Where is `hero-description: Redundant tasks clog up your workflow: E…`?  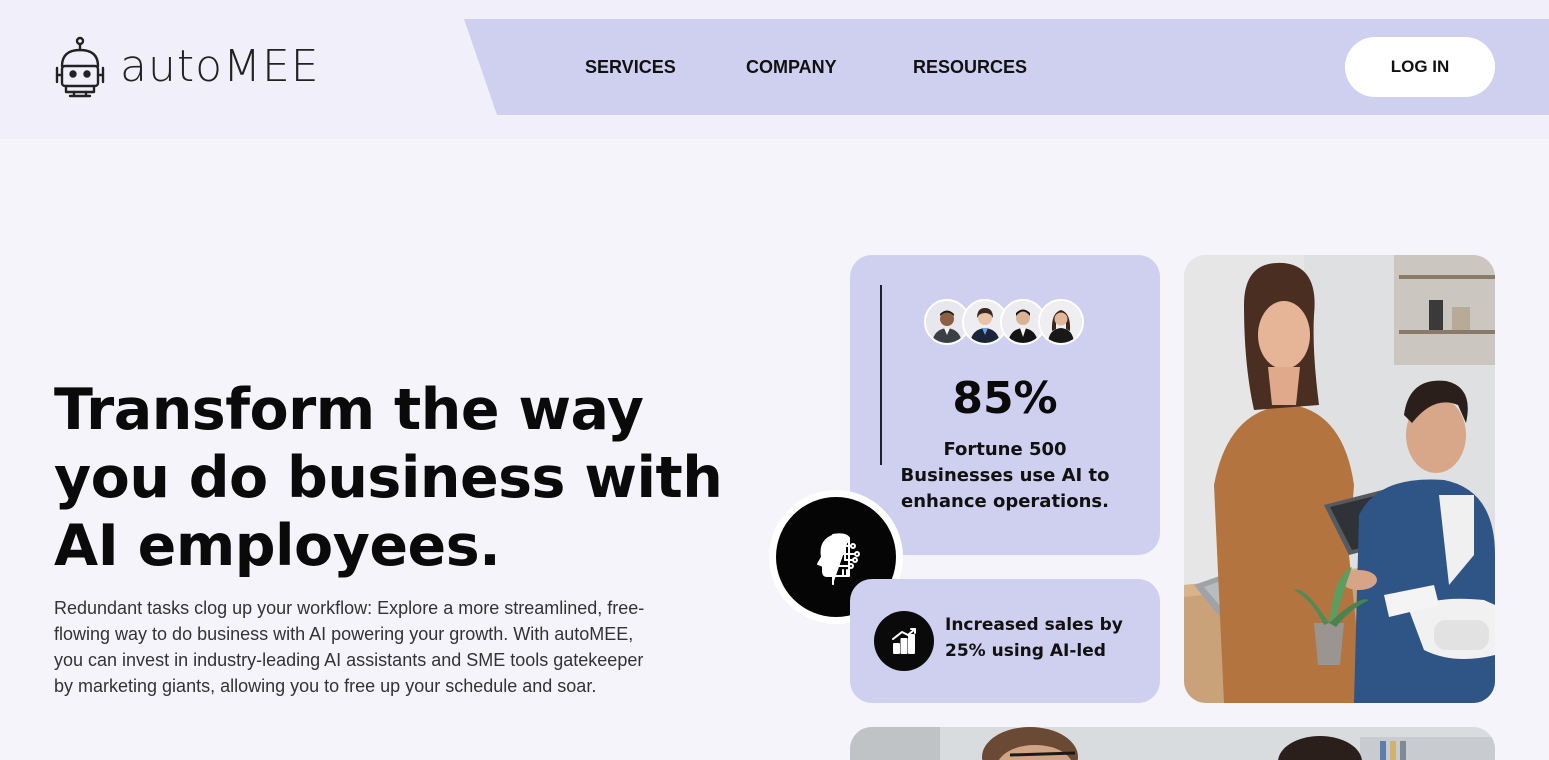
hero-description: Redundant tasks clog up your workflow: E… is located at coordinates (349, 647).